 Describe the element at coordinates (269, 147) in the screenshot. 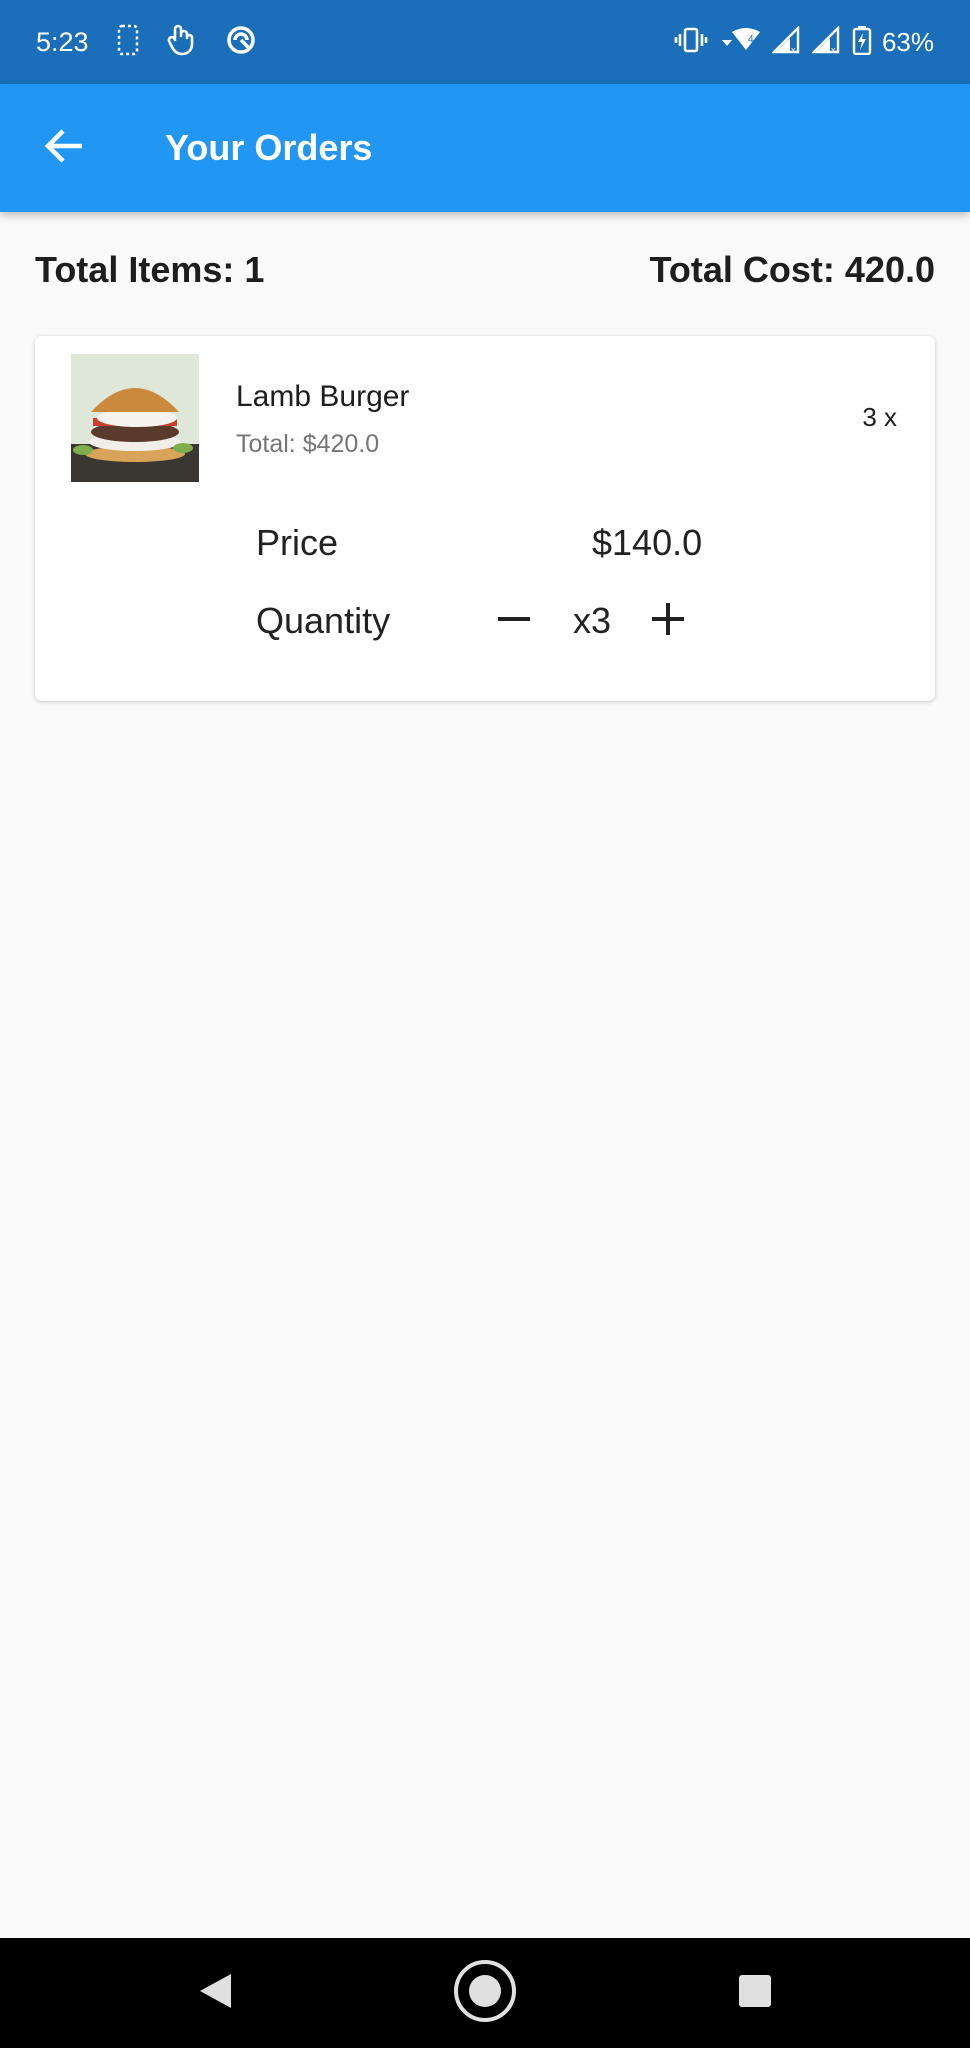

I see `page-title: Your Orders` at that location.